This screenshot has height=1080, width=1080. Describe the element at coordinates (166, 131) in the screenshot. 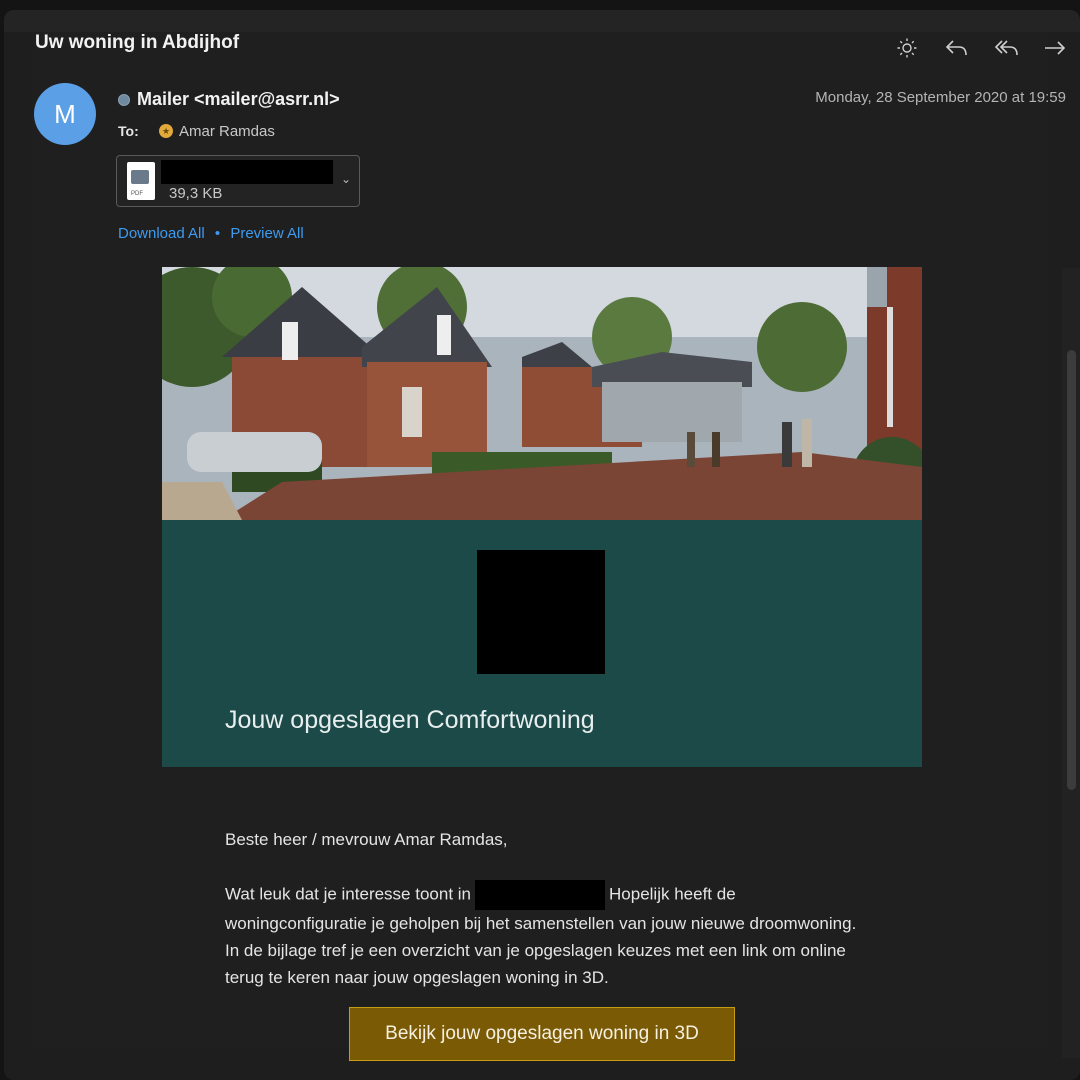

I see `recipient-contact-icon: ★` at that location.